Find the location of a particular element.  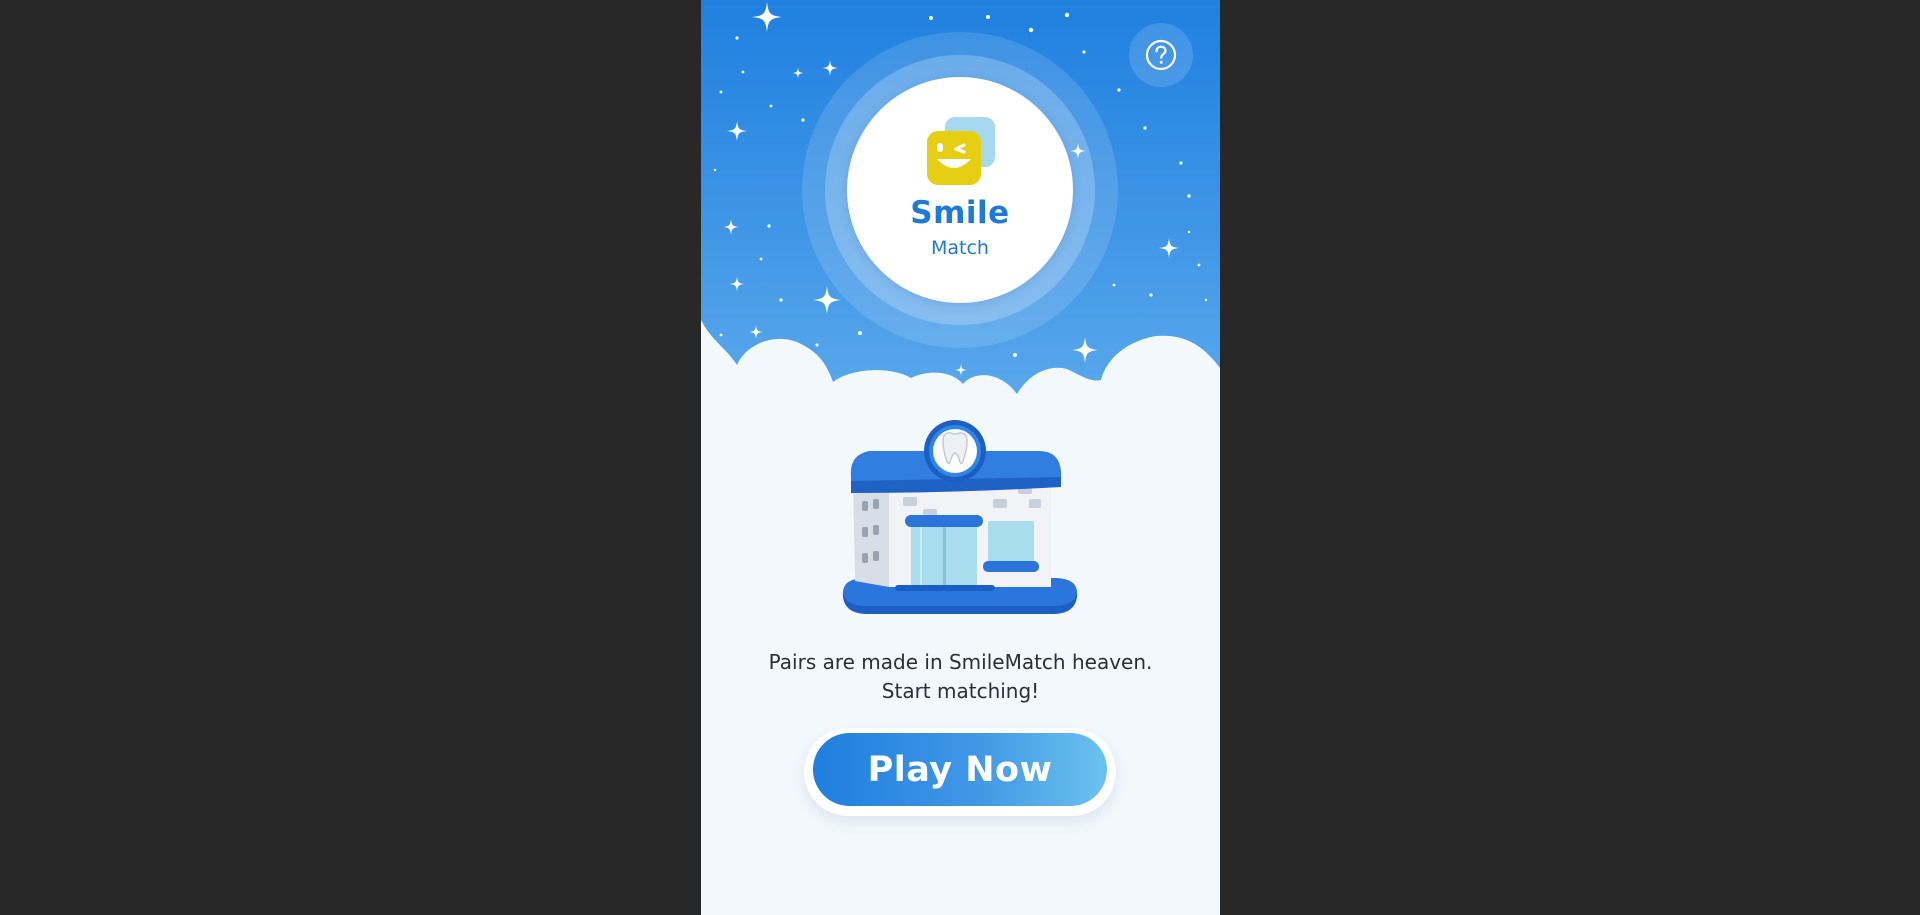

winking-face-icon is located at coordinates (961, 151).